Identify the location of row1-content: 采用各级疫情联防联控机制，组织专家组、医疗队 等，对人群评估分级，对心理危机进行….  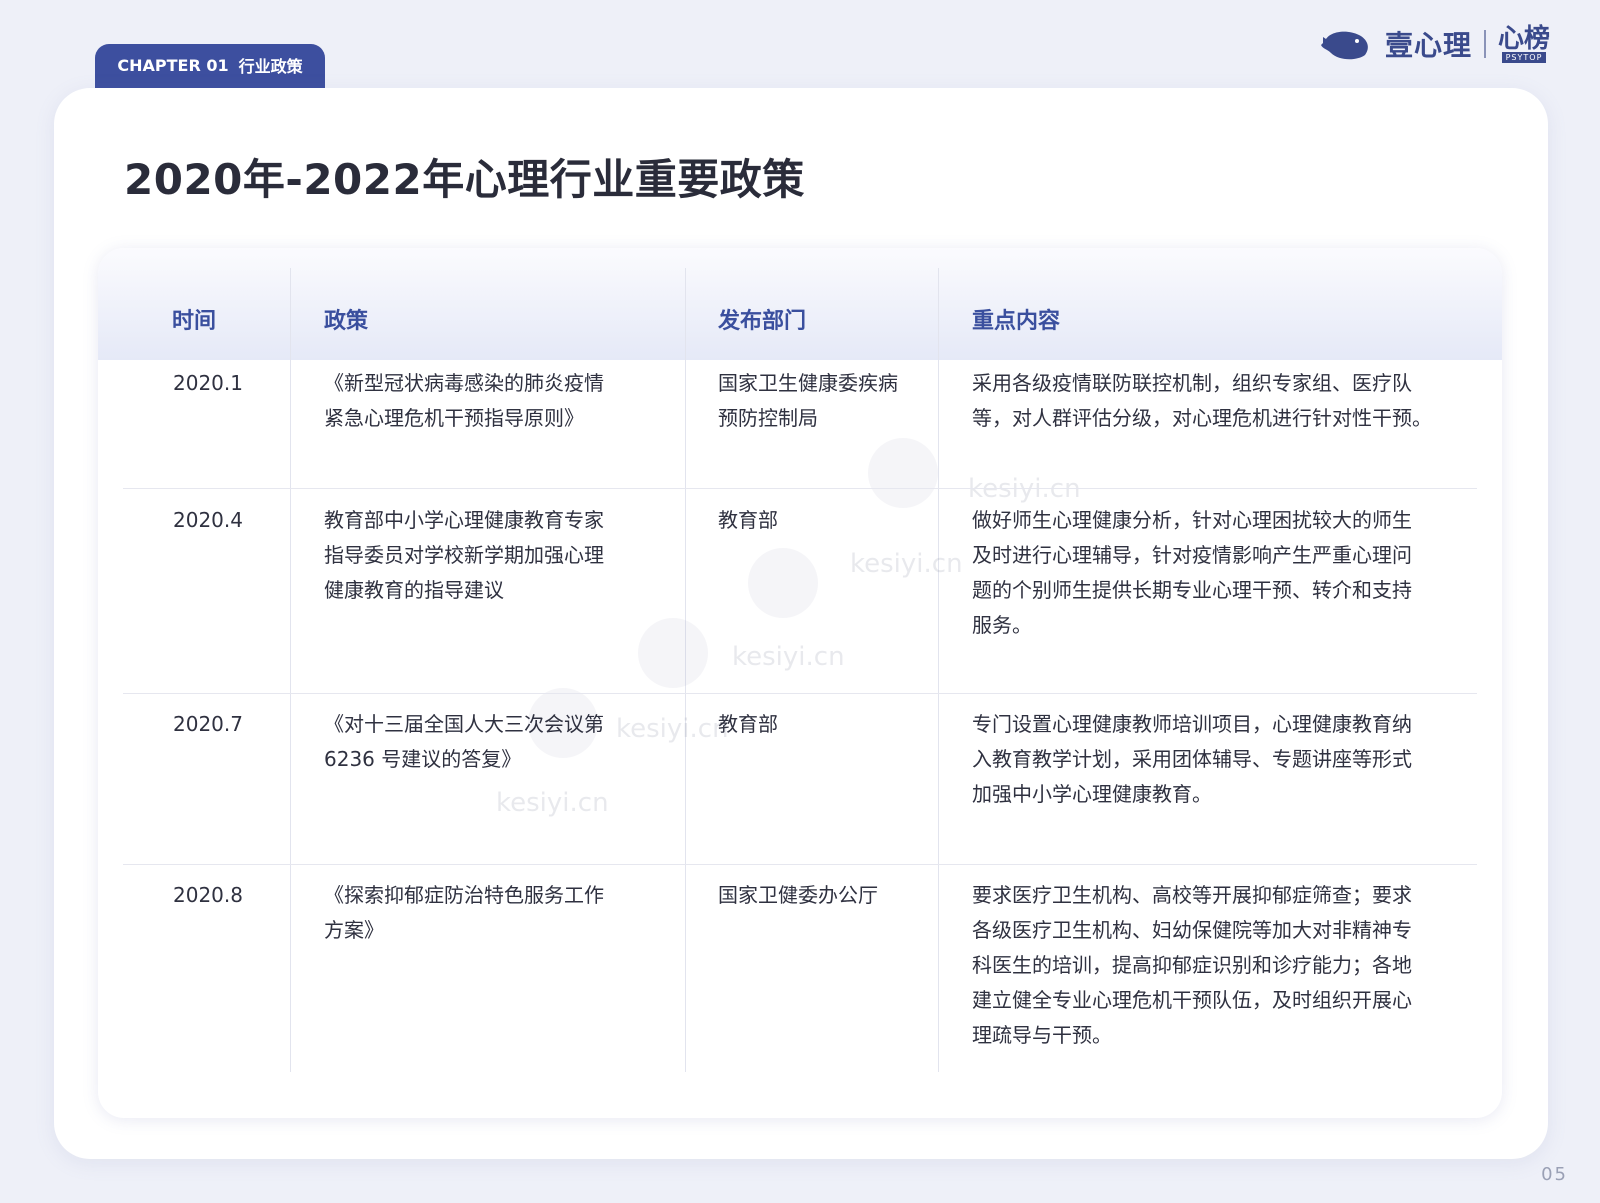
(1202, 400).